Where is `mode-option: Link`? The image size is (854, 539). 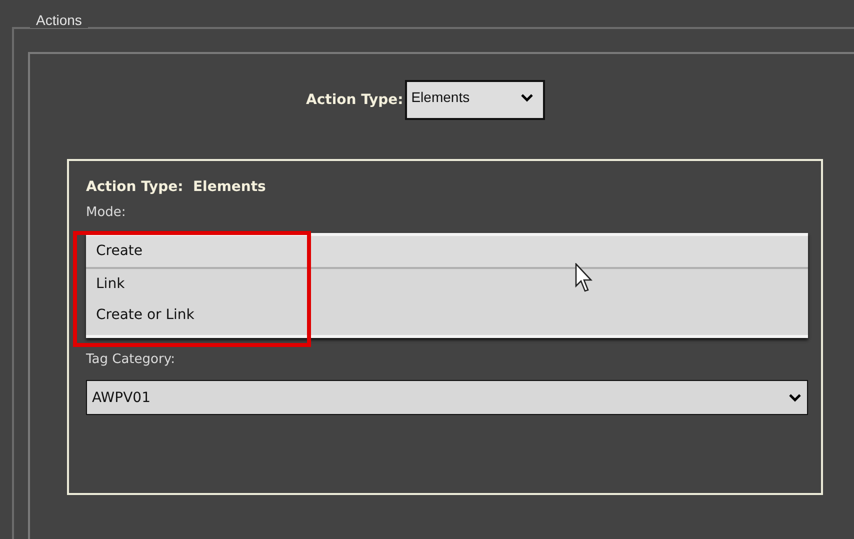
mode-option: Link is located at coordinates (447, 284).